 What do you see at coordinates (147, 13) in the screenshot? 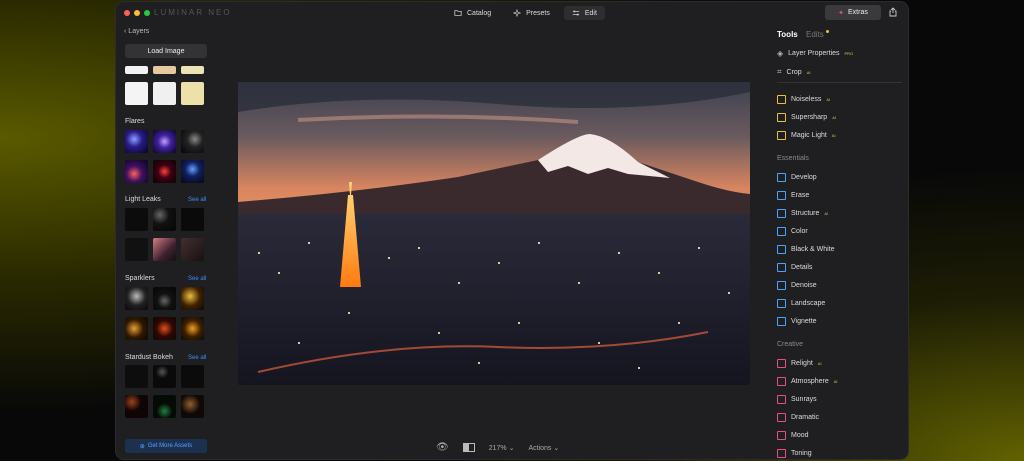
I see `zoom-window-button` at bounding box center [147, 13].